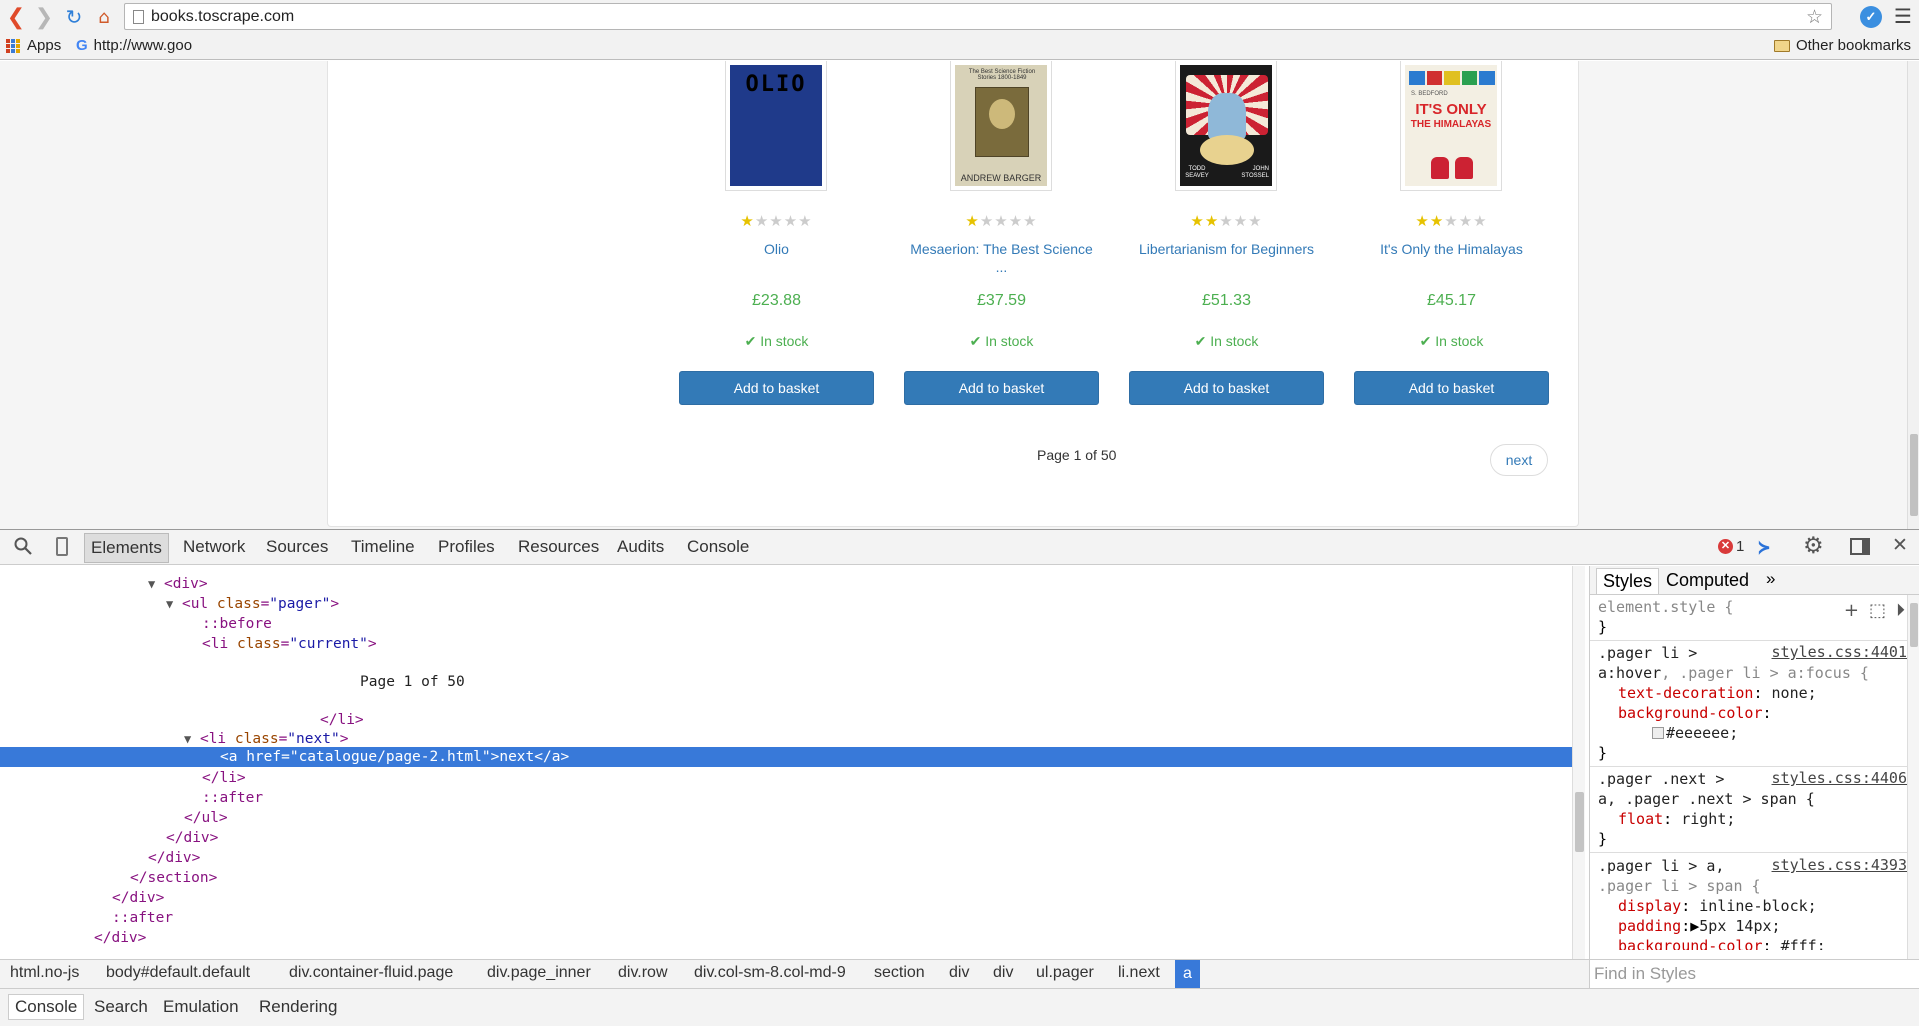 This screenshot has width=1919, height=1029. I want to click on drawer-tab-search: Search, so click(121, 1007).